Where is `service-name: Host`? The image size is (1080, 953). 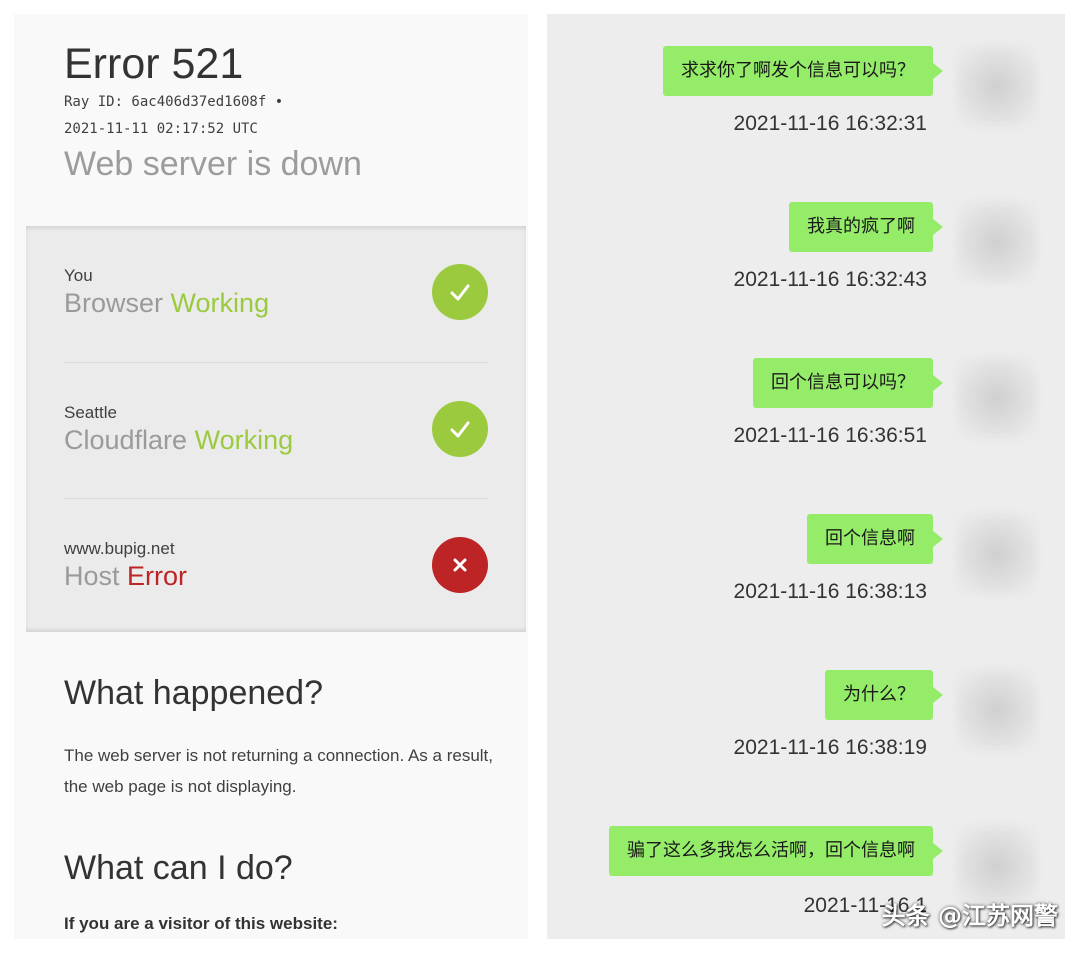
service-name: Host is located at coordinates (92, 576).